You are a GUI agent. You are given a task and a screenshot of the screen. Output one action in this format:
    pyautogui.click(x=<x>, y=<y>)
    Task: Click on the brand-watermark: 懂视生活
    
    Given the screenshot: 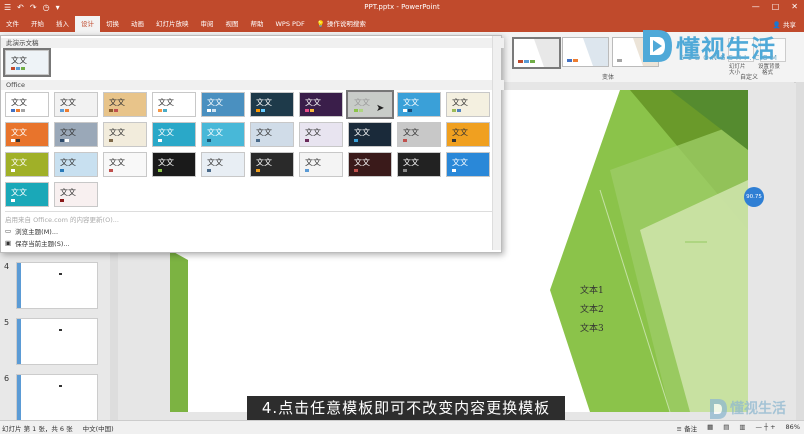 What is the action you would take?
    pyautogui.click(x=756, y=409)
    